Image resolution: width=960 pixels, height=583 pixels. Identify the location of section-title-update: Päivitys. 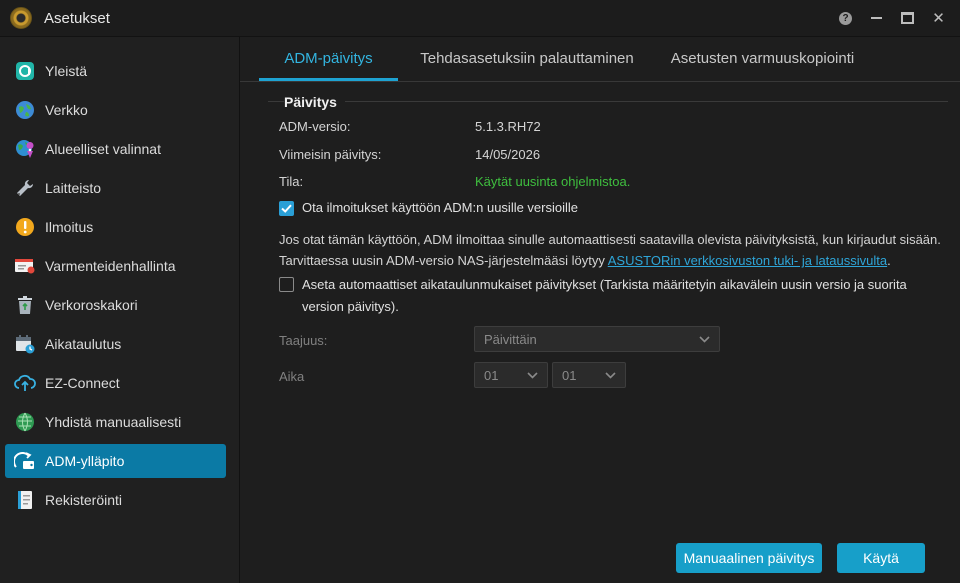
(314, 102).